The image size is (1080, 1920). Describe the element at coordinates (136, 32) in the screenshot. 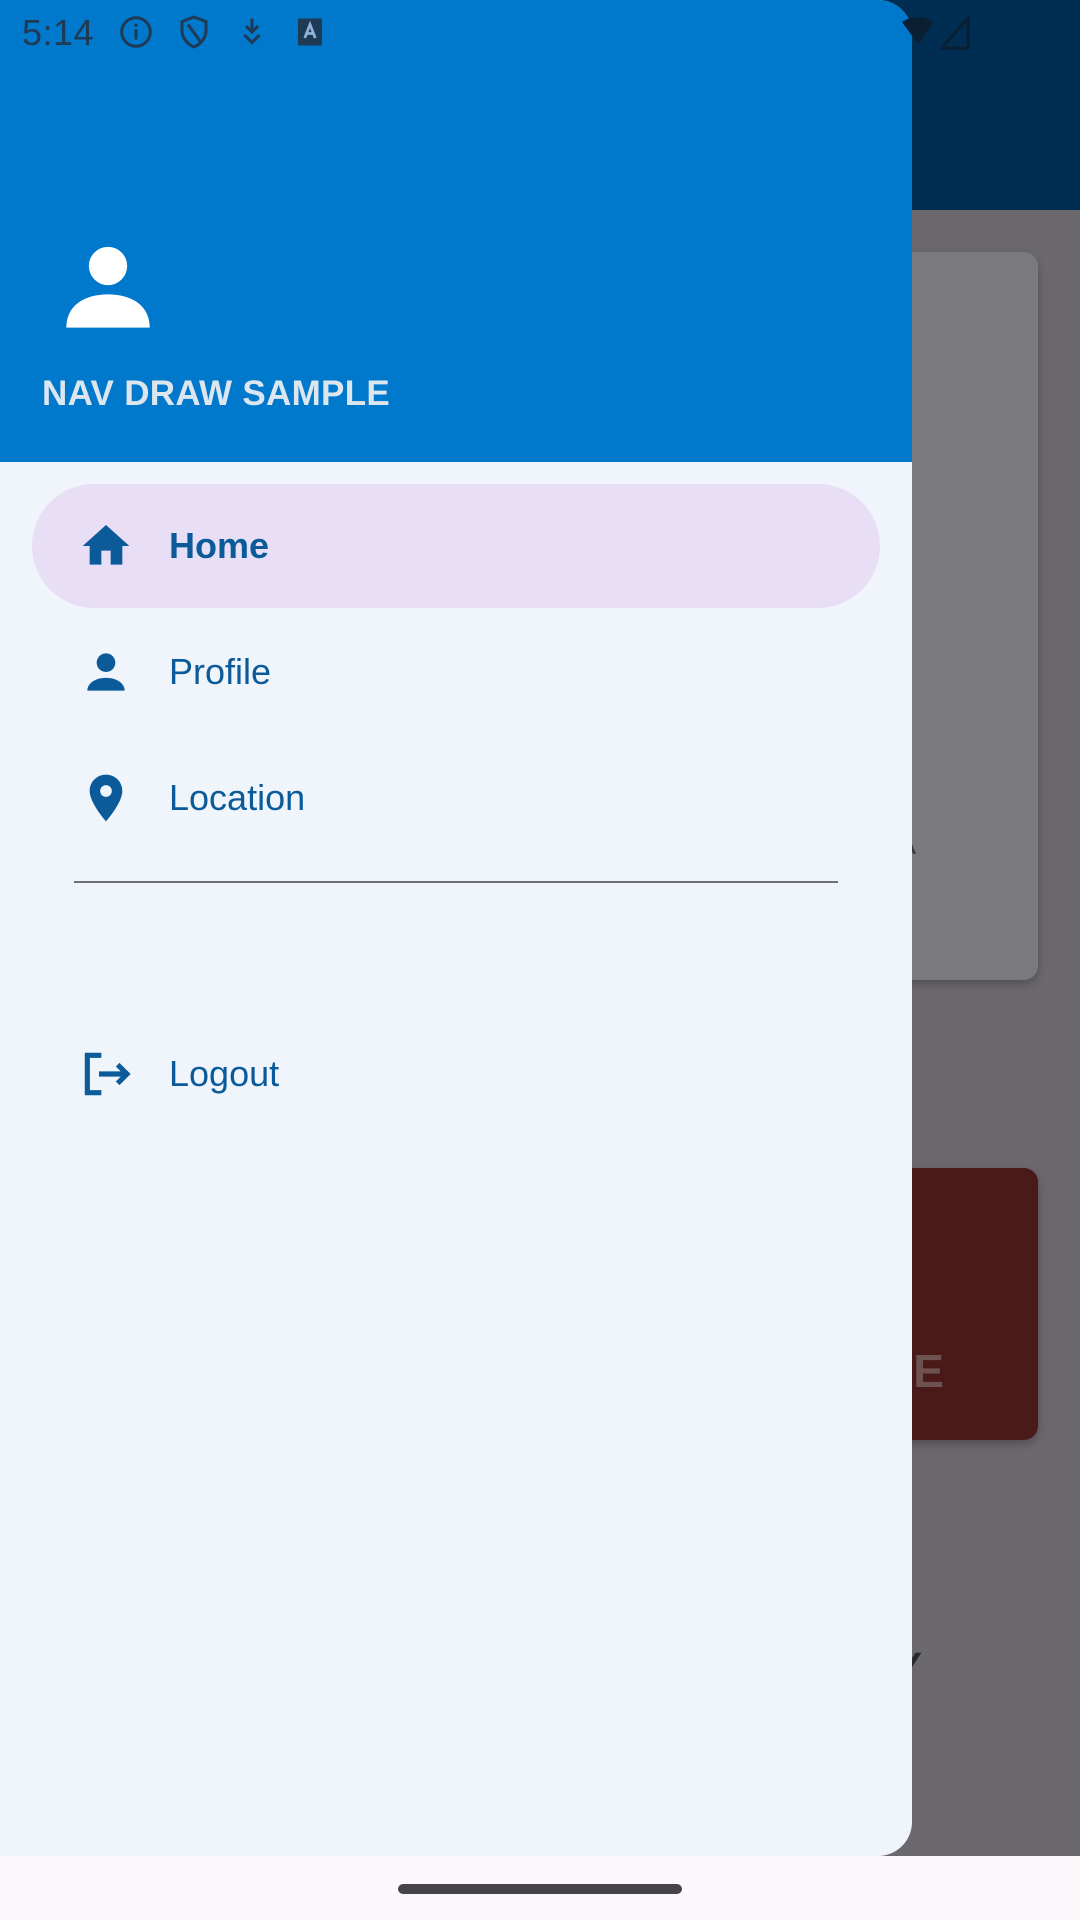

I see `info-icon` at that location.